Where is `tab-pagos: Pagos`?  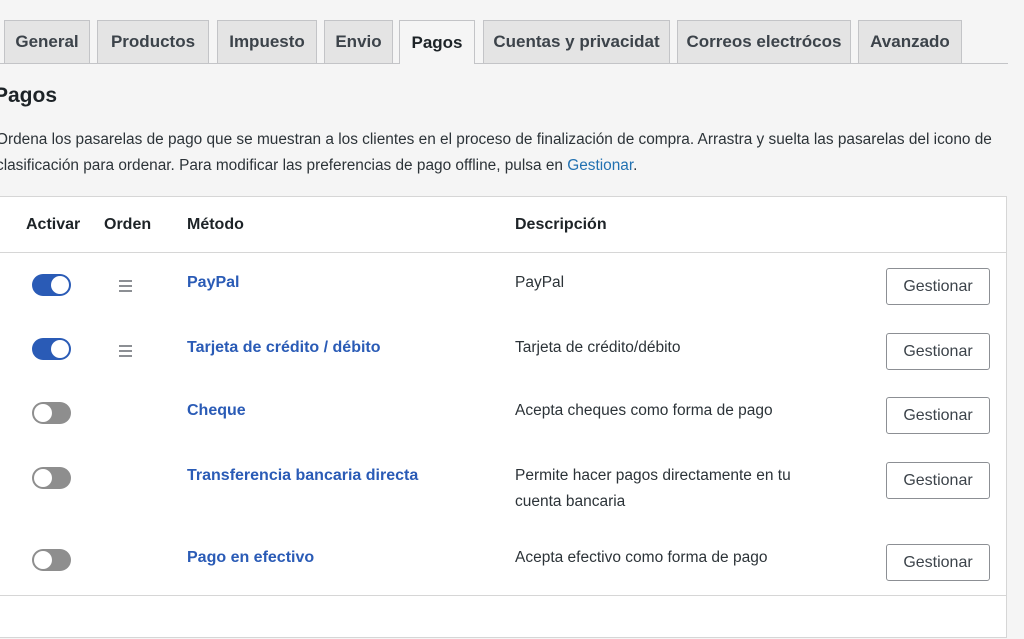 tab-pagos: Pagos is located at coordinates (437, 42).